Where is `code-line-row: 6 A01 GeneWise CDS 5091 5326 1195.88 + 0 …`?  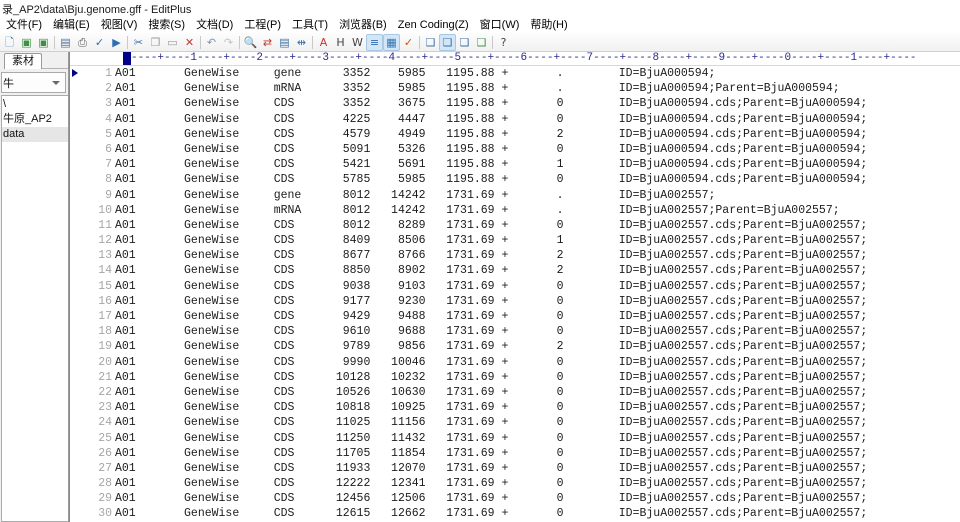 code-line-row: 6 A01 GeneWise CDS 5091 5326 1195.88 + 0 … is located at coordinates (520, 149).